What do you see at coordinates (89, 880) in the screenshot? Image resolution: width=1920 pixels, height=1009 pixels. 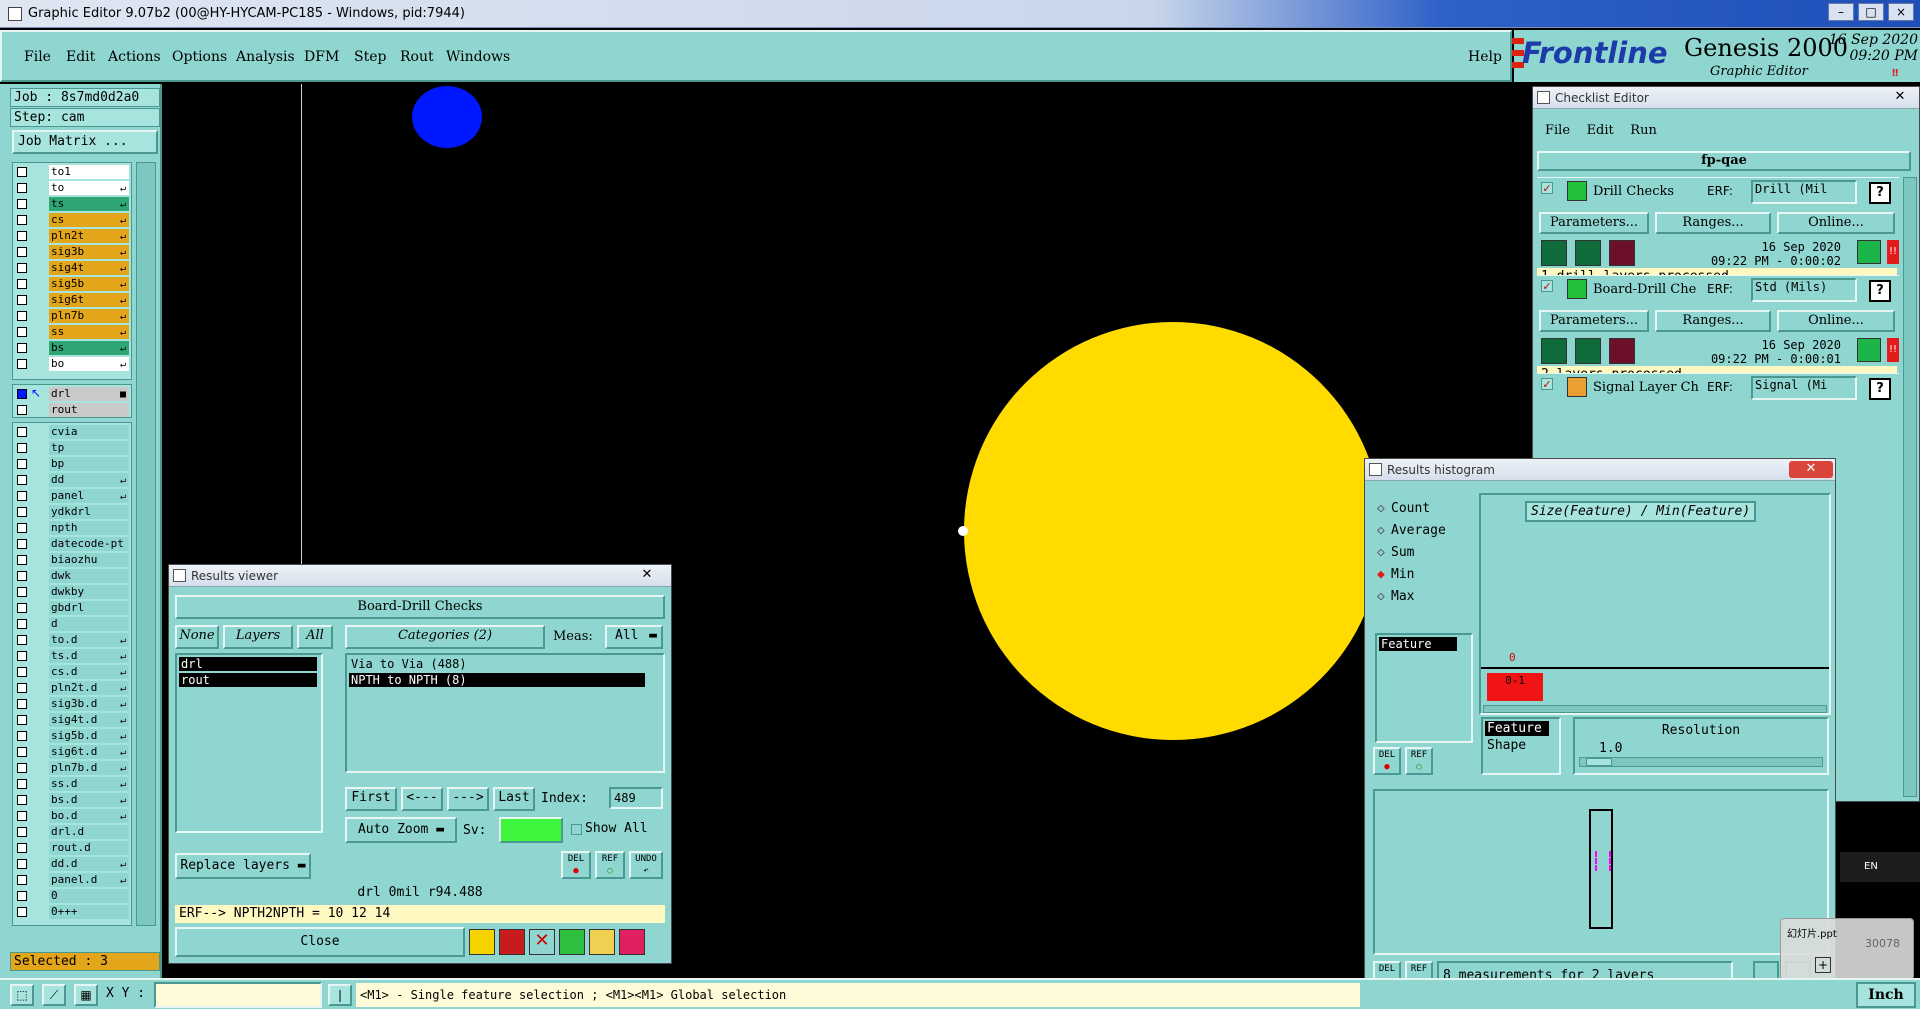 I see `layer-name: panel.d ↵` at bounding box center [89, 880].